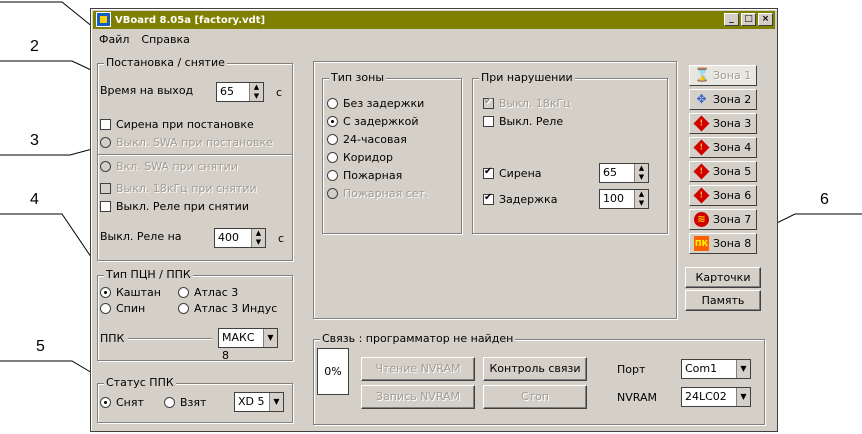  I want to click on cards-button: Карточки, so click(723, 277).